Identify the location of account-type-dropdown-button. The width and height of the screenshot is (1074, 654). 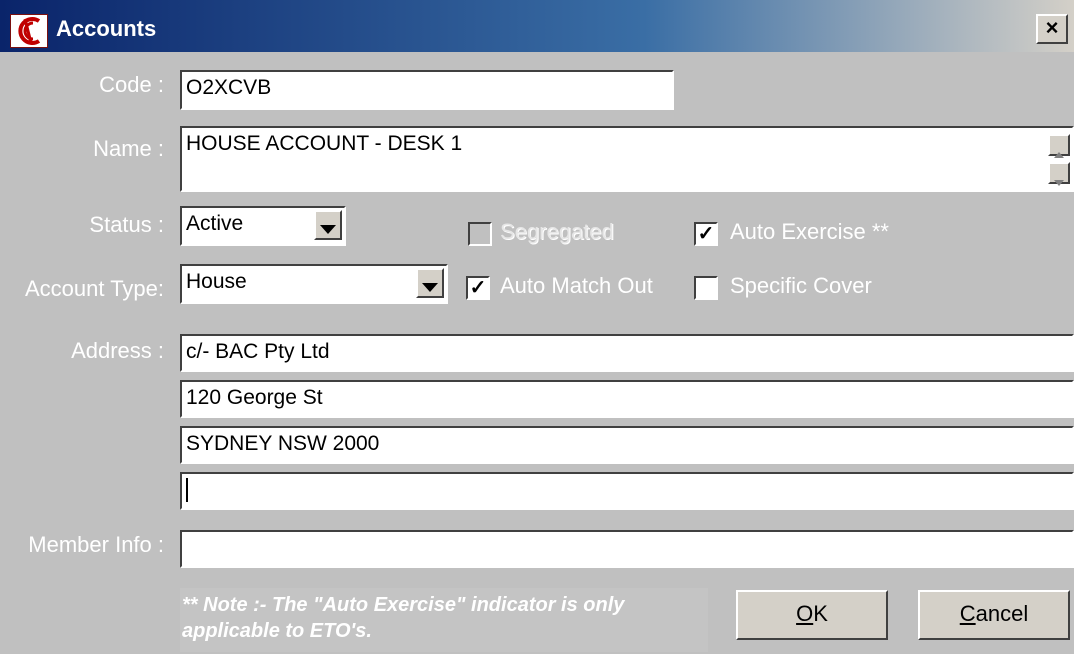
(430, 283).